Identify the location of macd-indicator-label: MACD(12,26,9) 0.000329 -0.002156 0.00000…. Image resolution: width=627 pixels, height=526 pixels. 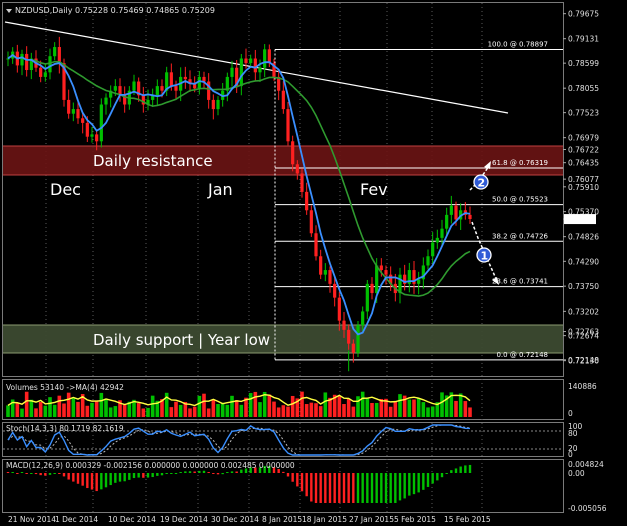
(150, 465).